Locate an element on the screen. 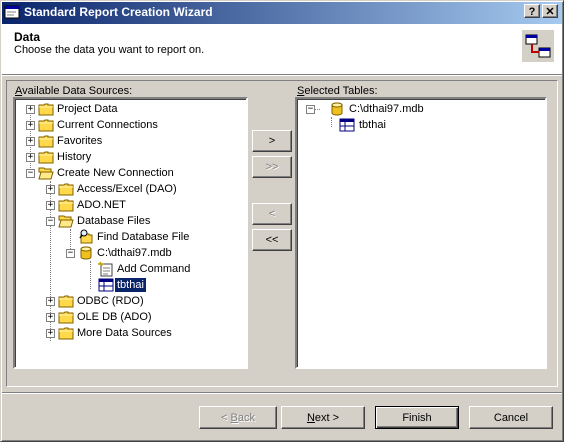 Image resolution: width=564 pixels, height=442 pixels. page-subtitle: Choose the data you want to report on. is located at coordinates (109, 50).